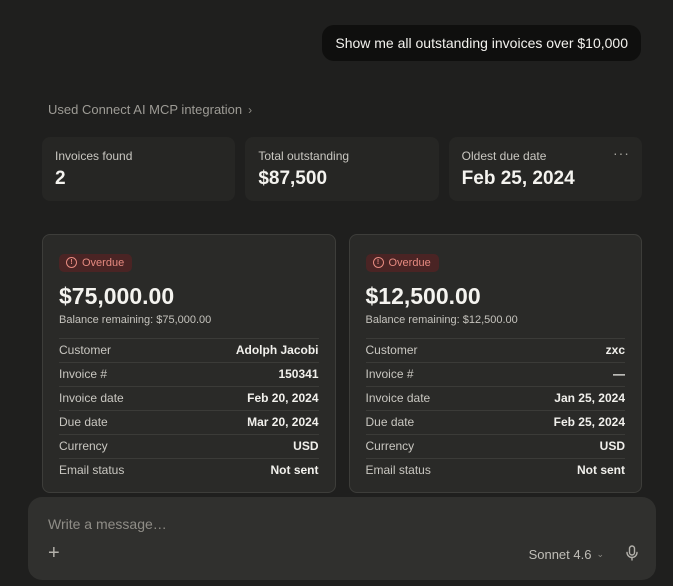  Describe the element at coordinates (293, 178) in the screenshot. I see `stat-value: $87,500` at that location.